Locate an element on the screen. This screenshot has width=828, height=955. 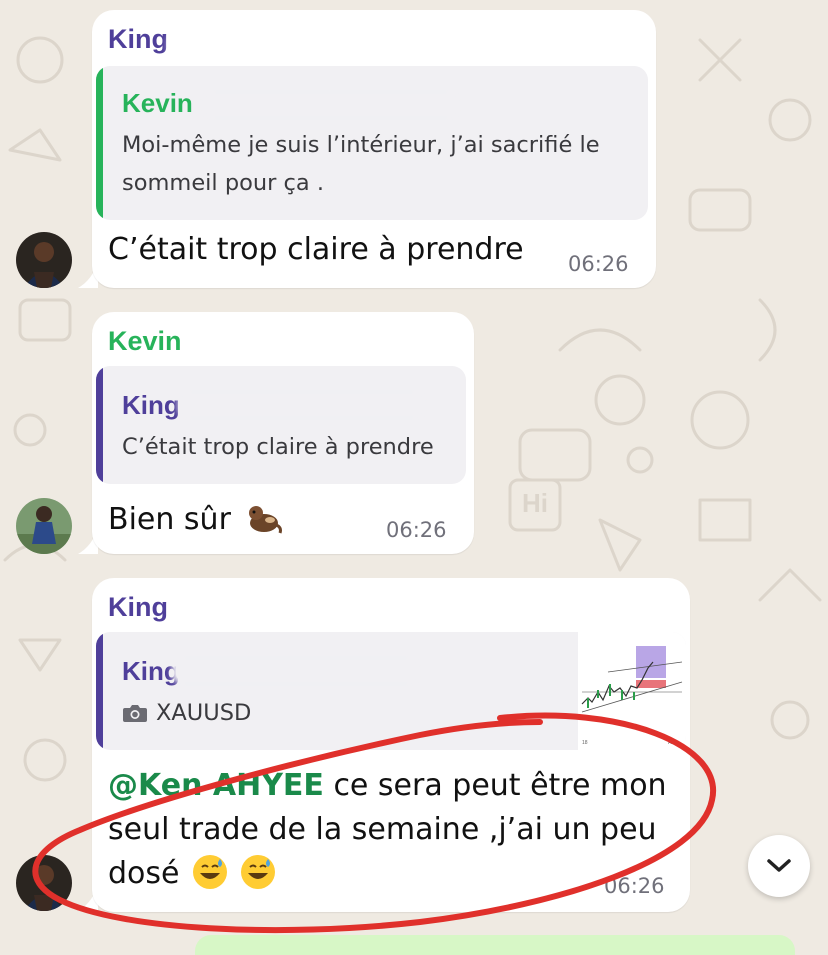
quote-sender-name: Kevin is located at coordinates (157, 103).